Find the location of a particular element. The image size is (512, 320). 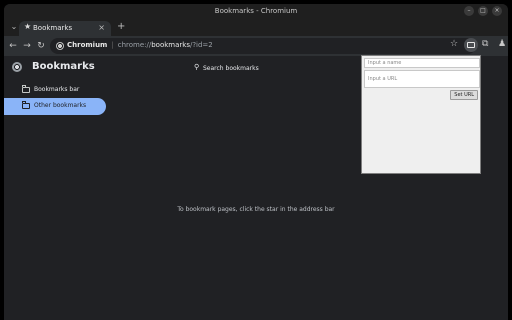

chromium-logo-icon is located at coordinates (60, 46).